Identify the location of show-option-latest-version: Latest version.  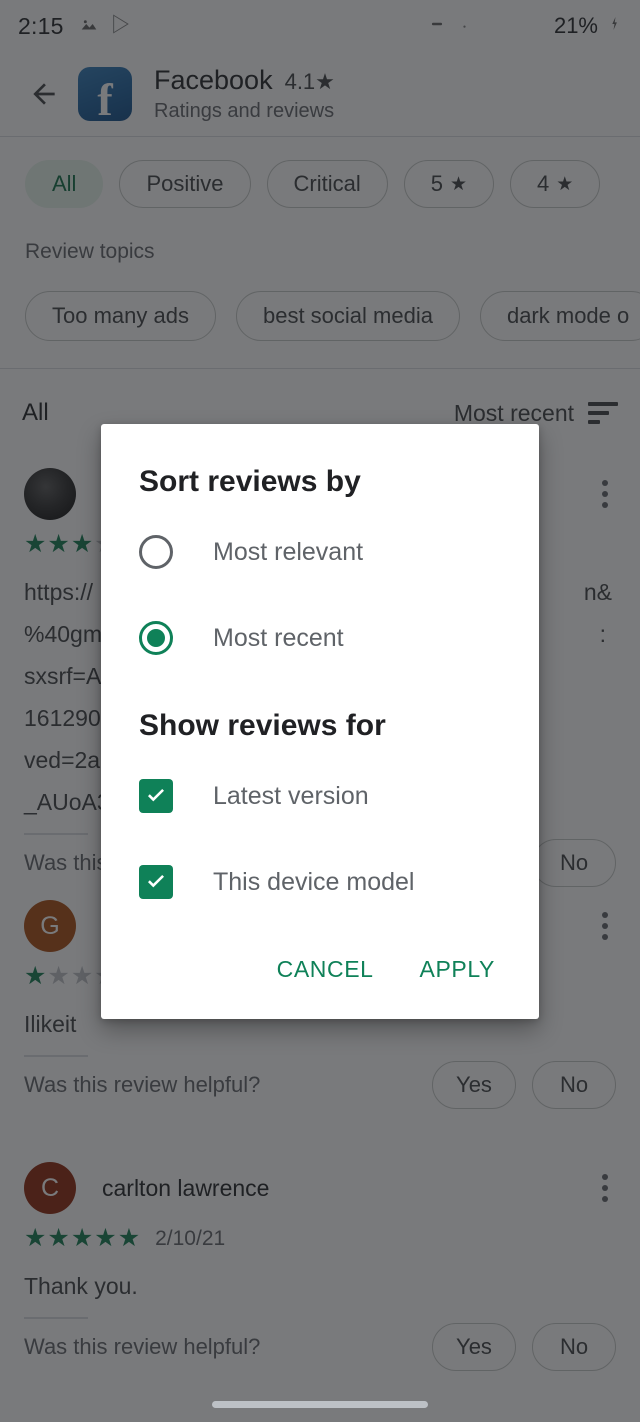
(320, 796).